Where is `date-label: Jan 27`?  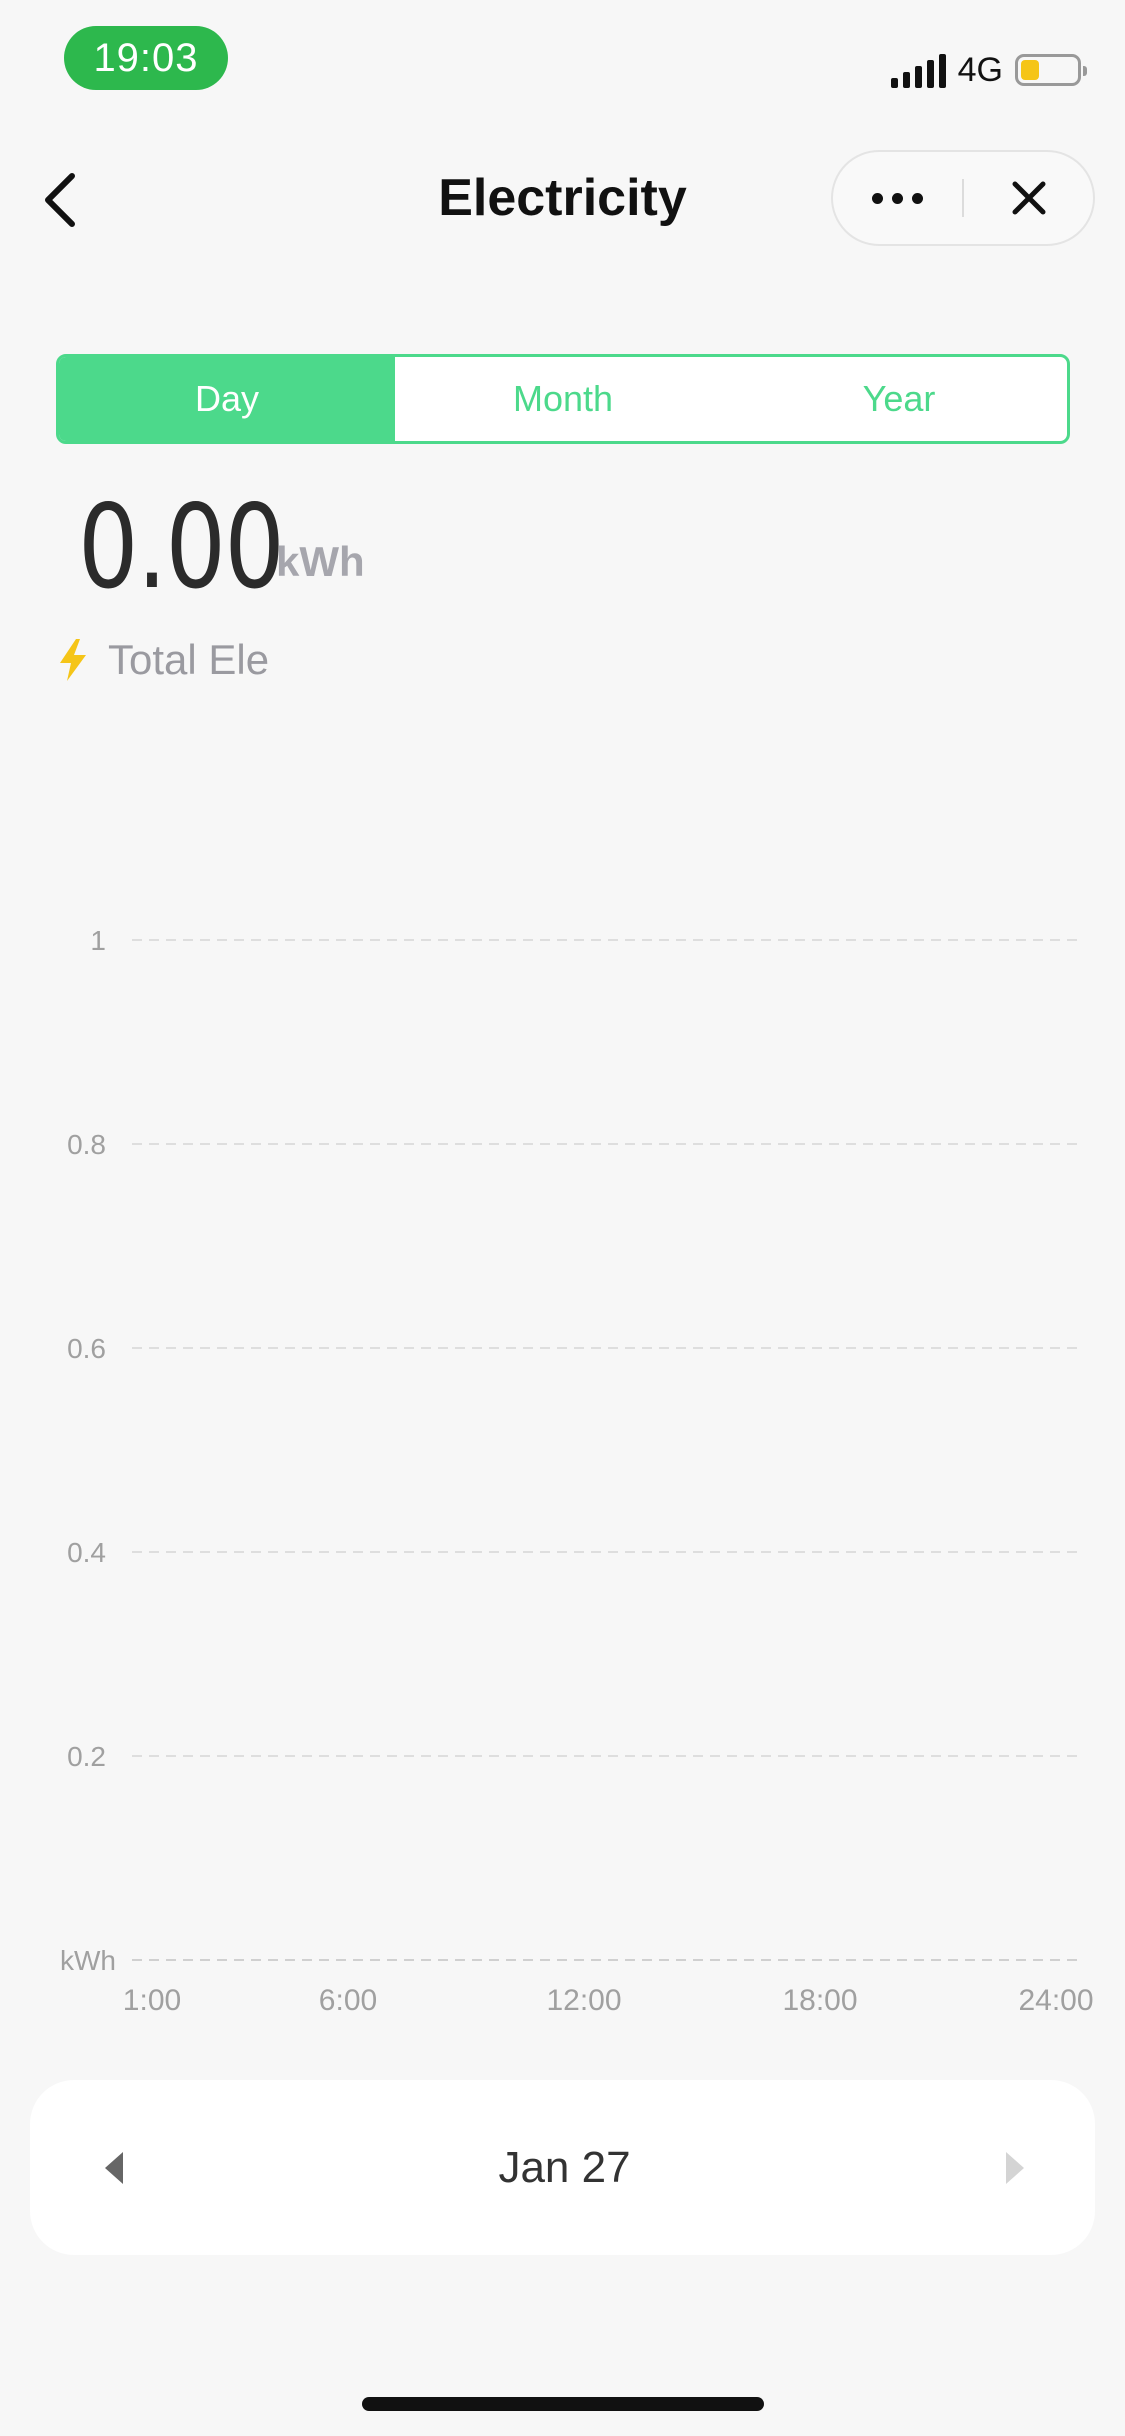
date-label: Jan 27 is located at coordinates (564, 2167).